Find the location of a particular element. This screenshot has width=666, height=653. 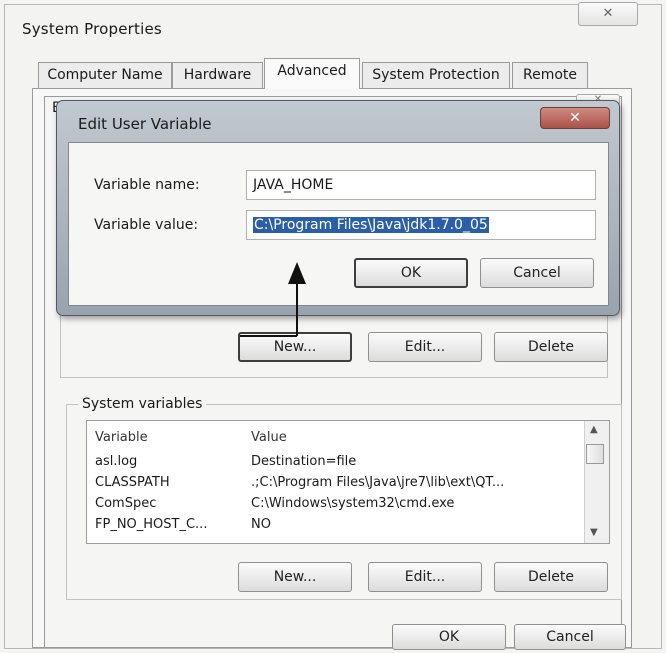

table-row: ComSpec C:\Windows\system32\cmd.exe is located at coordinates (337, 503).